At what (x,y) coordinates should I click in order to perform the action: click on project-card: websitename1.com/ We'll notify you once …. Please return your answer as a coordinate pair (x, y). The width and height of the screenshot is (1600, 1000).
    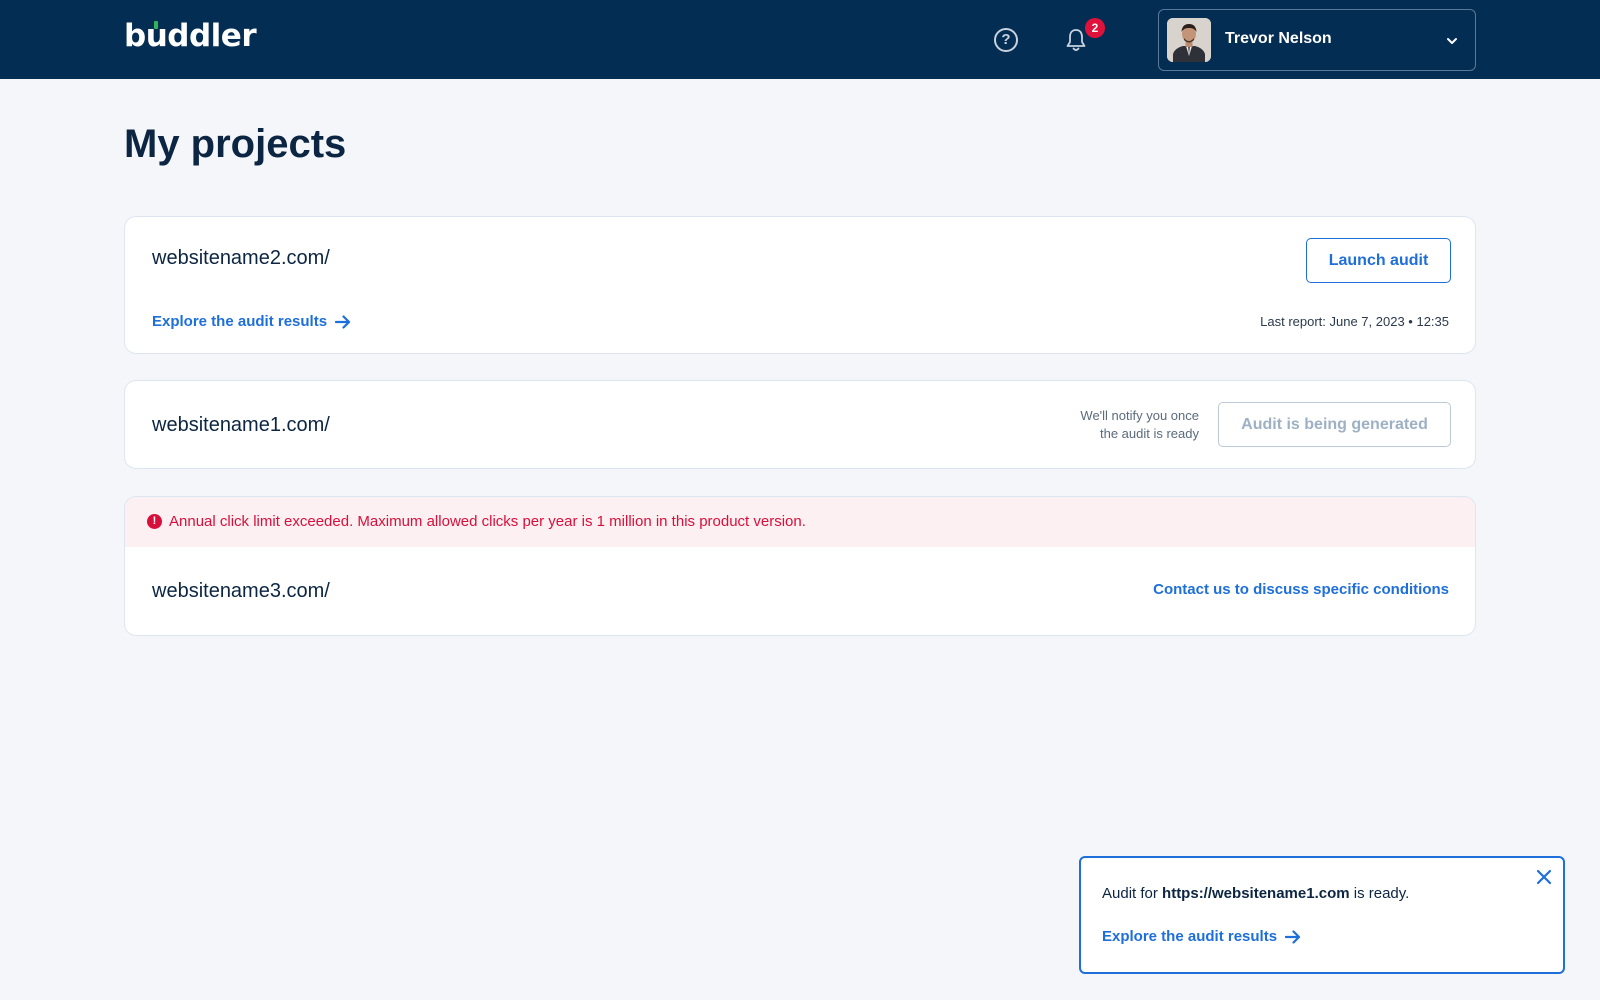
    Looking at the image, I should click on (800, 424).